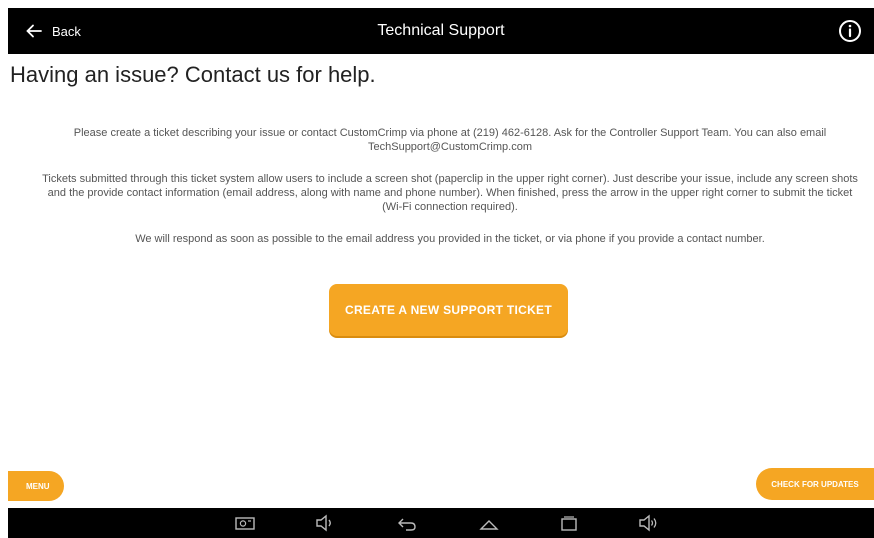  Describe the element at coordinates (36, 486) in the screenshot. I see `menu-button: MENU` at that location.